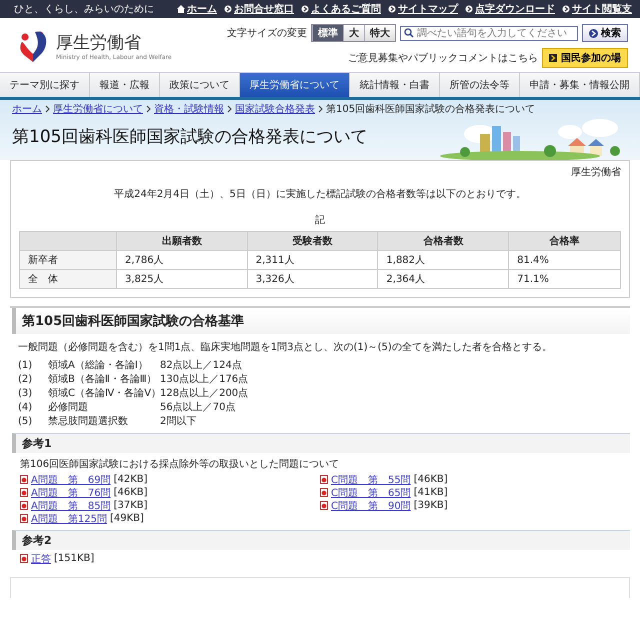  I want to click on breadcrumb-link: ホーム, so click(27, 109).